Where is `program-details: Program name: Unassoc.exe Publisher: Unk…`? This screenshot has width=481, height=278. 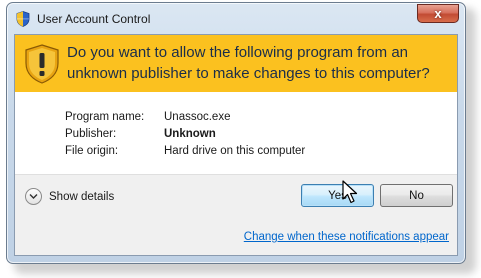
program-details: Program name: Unassoc.exe Publisher: Unk… is located at coordinates (185, 133).